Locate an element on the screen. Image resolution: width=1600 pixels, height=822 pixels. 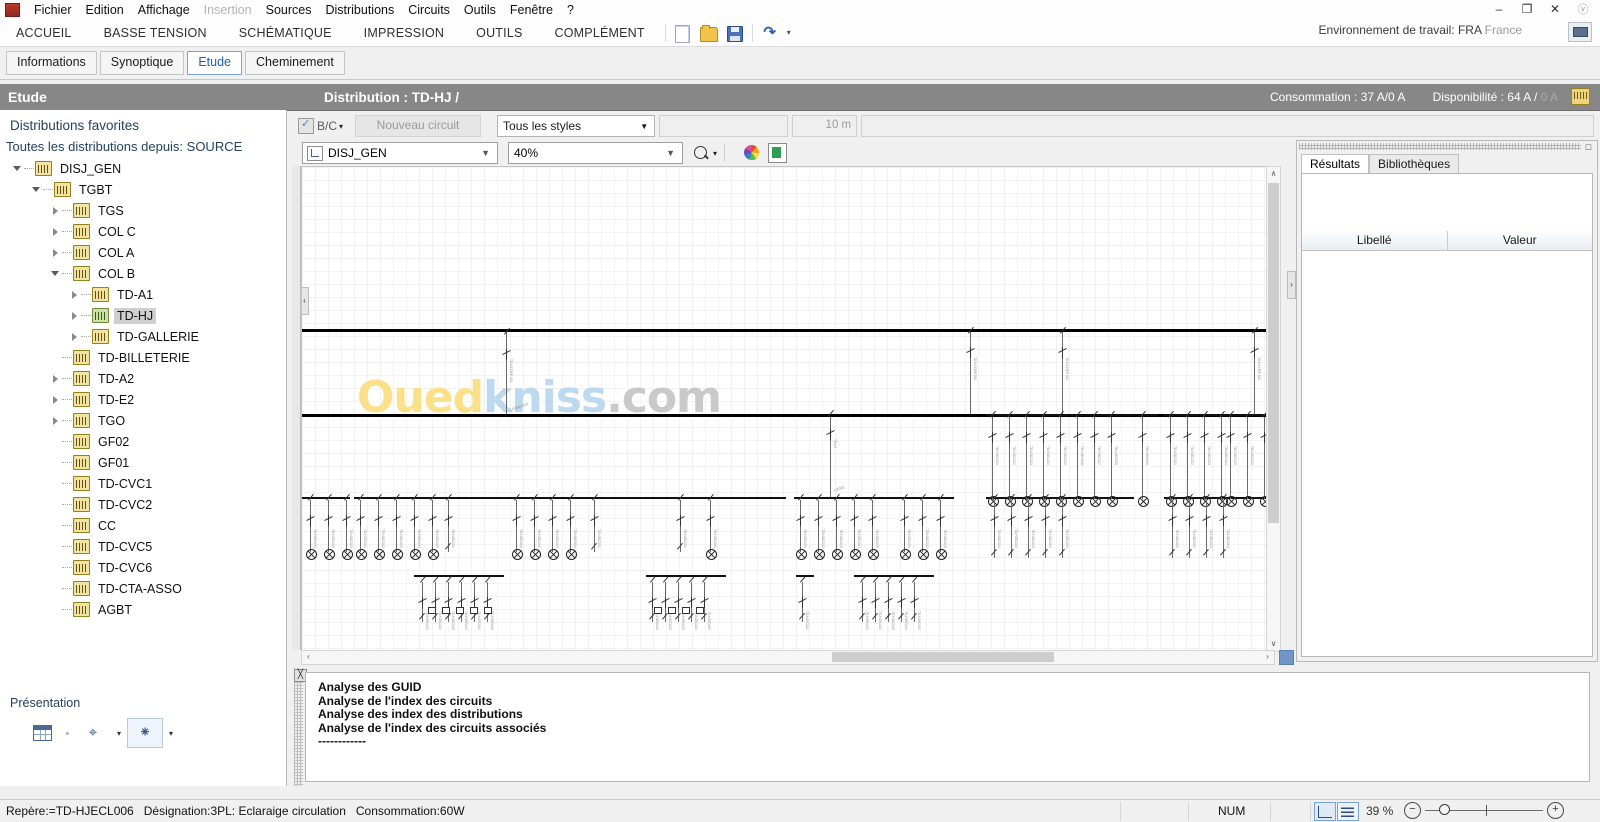
ribbon-tab-basse-tension: BASSE TENSION is located at coordinates (155, 33).